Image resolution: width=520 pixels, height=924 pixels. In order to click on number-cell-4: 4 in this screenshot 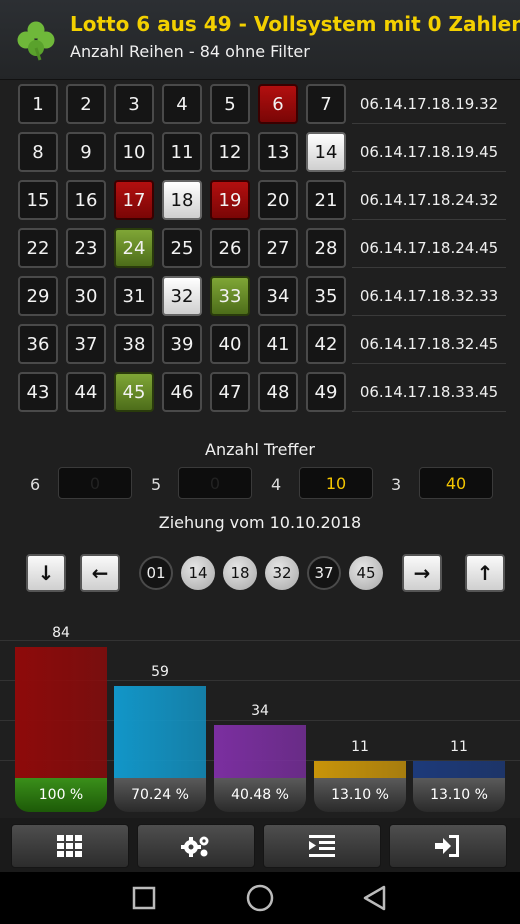, I will do `click(182, 104)`.